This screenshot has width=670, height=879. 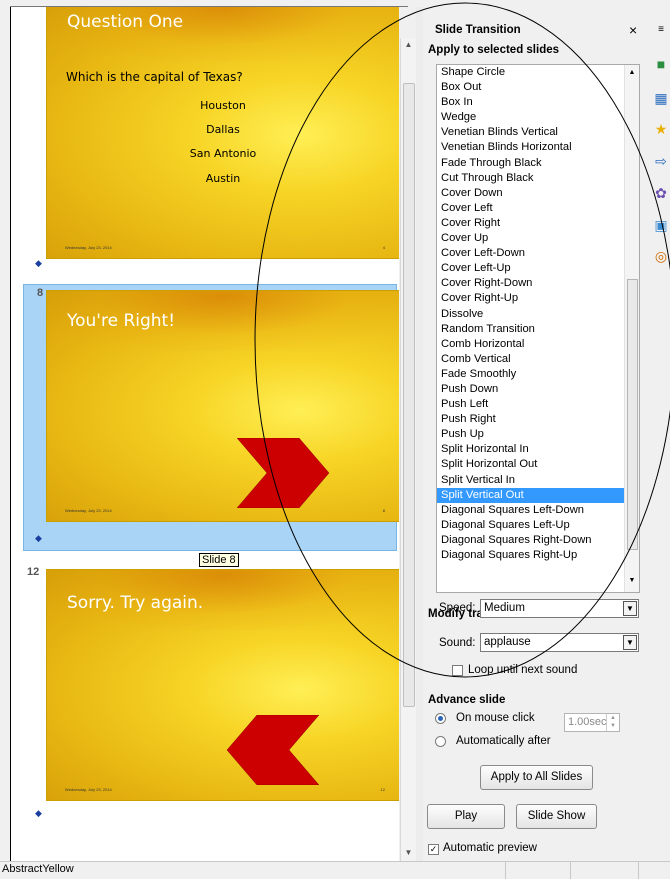 I want to click on slide-page-number: 8, so click(x=383, y=510).